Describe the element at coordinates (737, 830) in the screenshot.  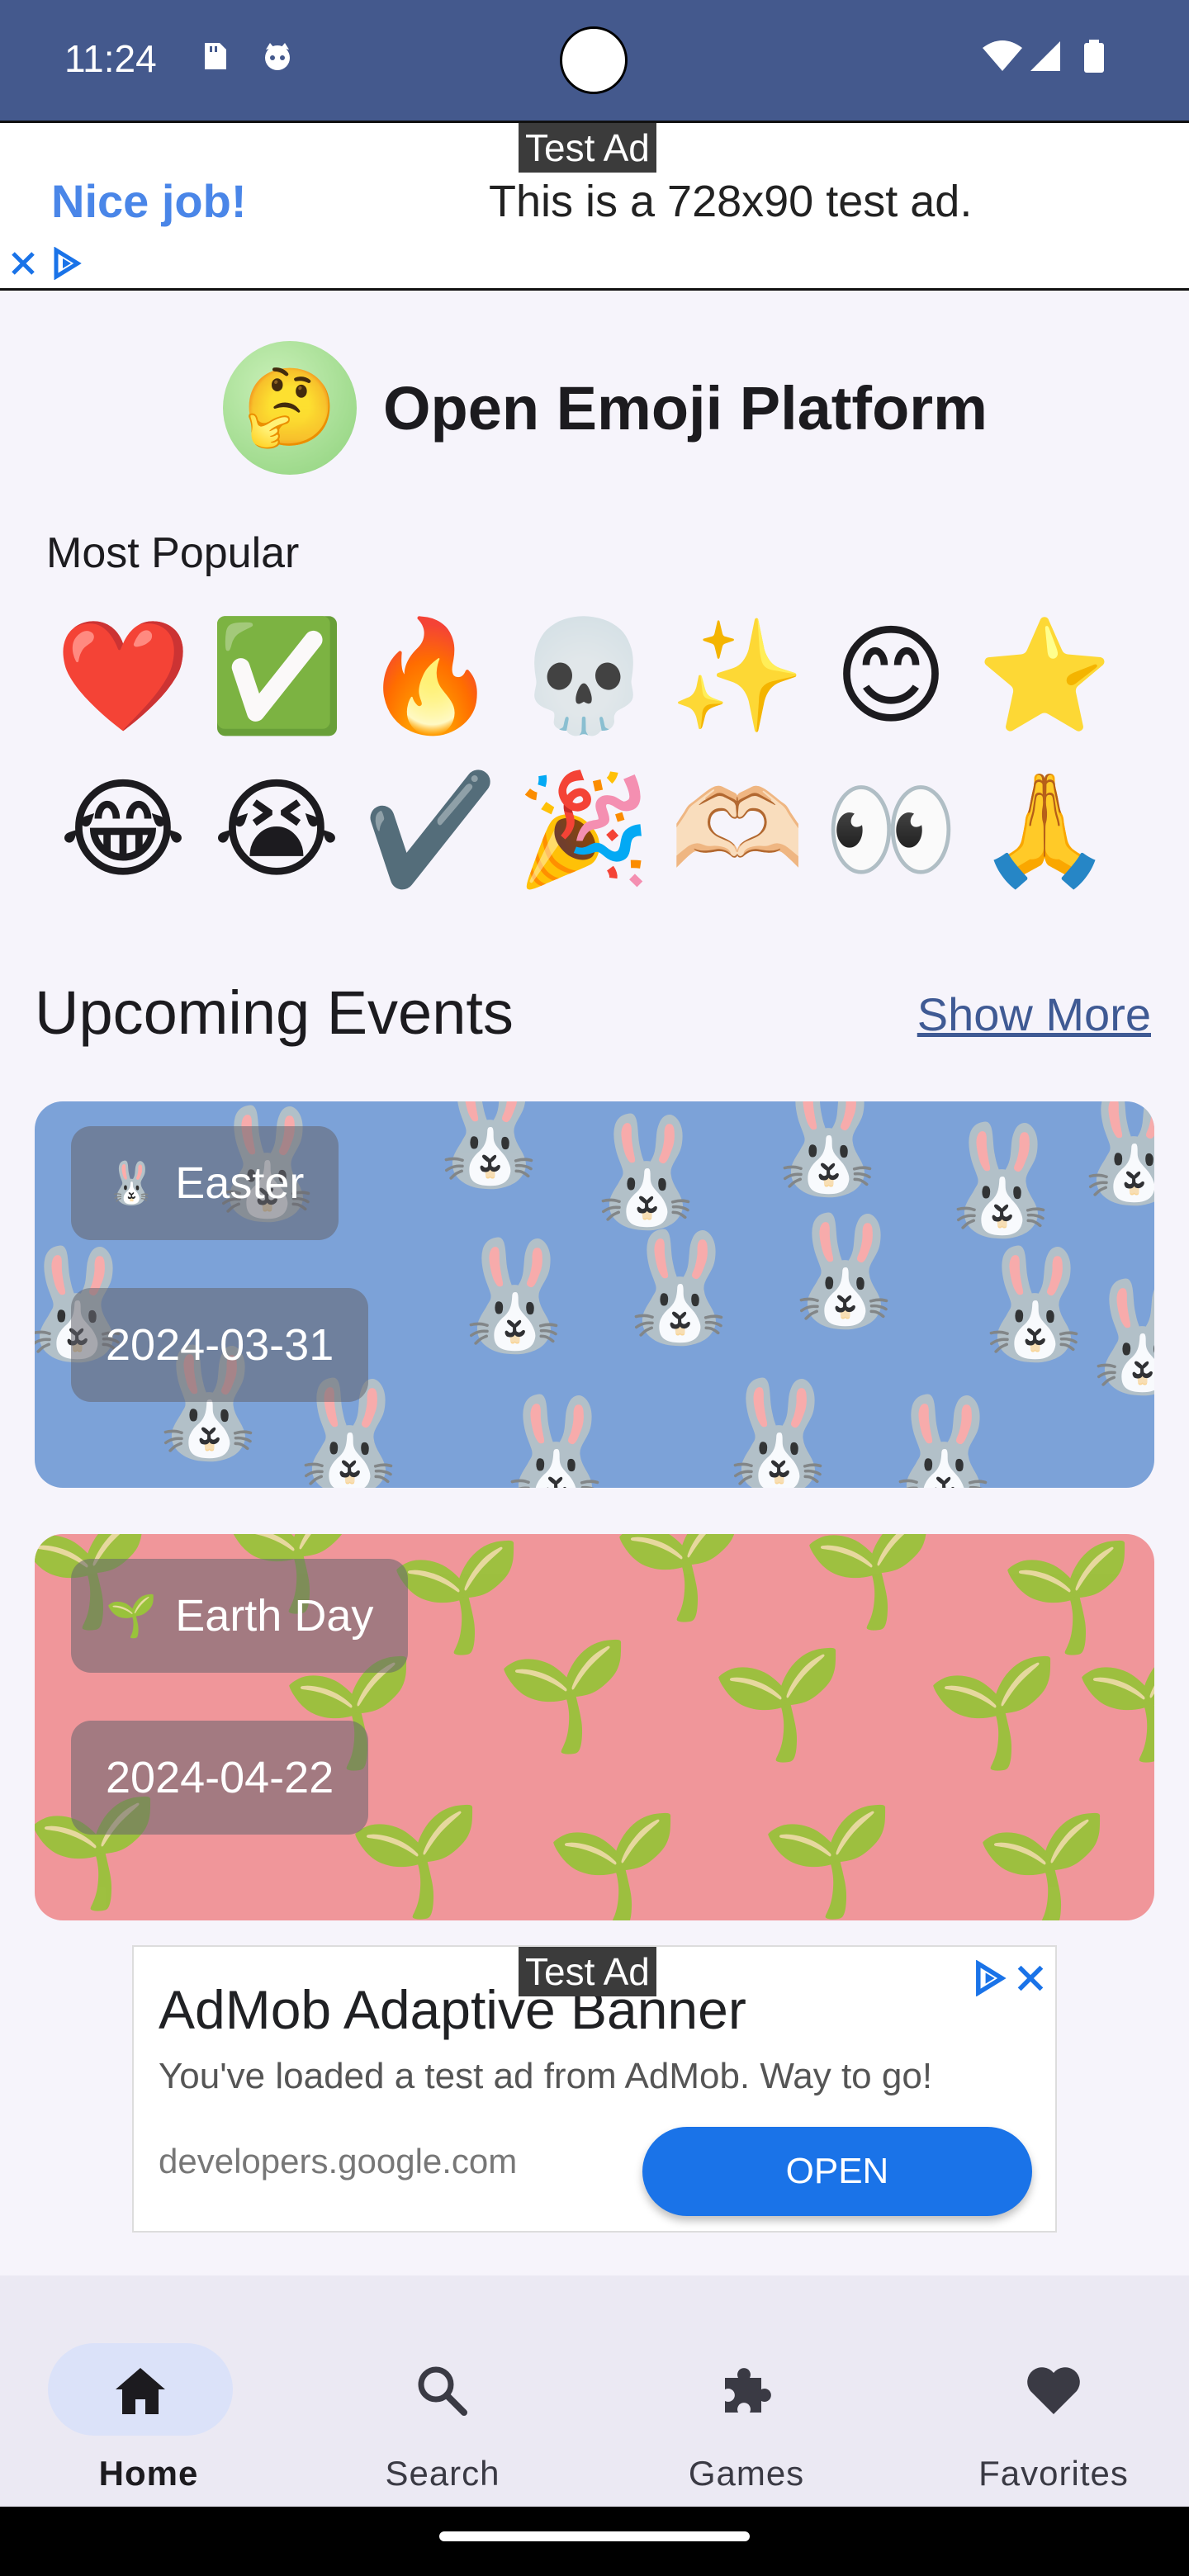
I see `emoji-heart-hands: 🫶🏻` at that location.